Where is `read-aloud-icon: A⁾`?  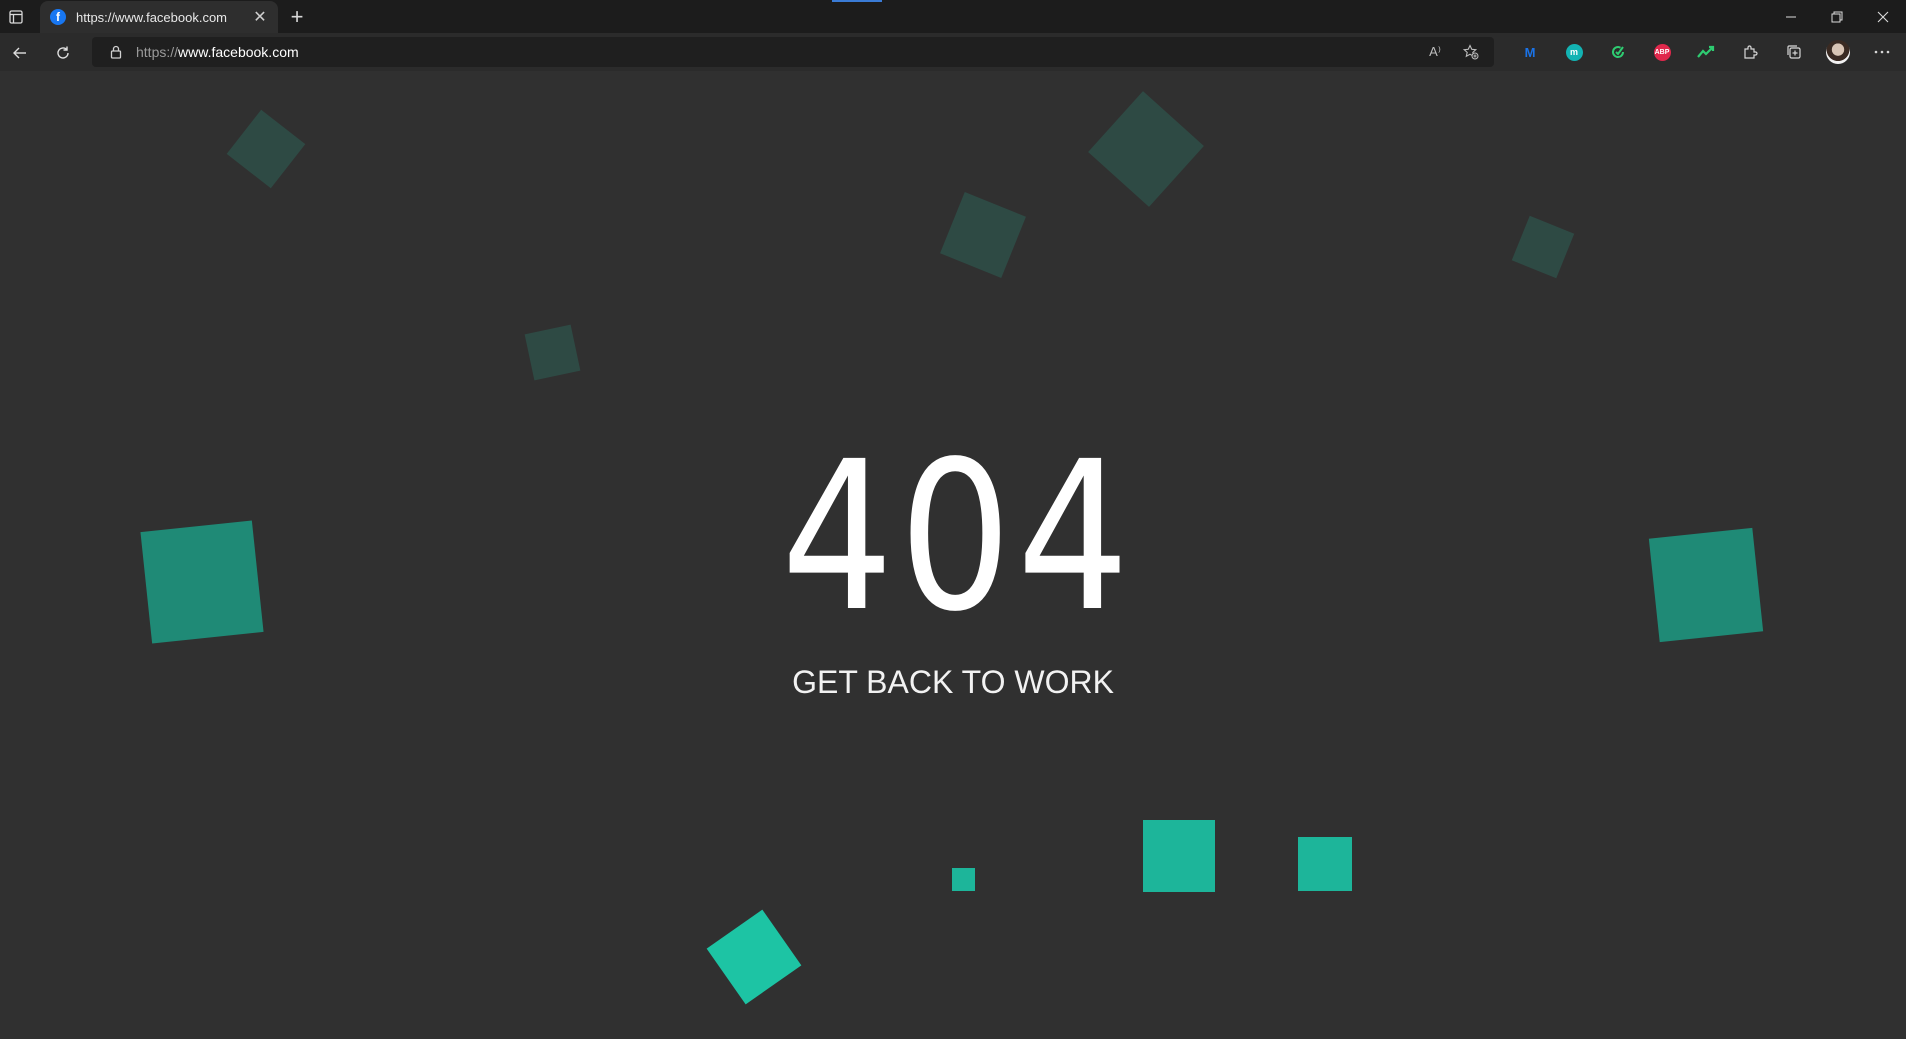 read-aloud-icon: A⁾ is located at coordinates (1435, 52).